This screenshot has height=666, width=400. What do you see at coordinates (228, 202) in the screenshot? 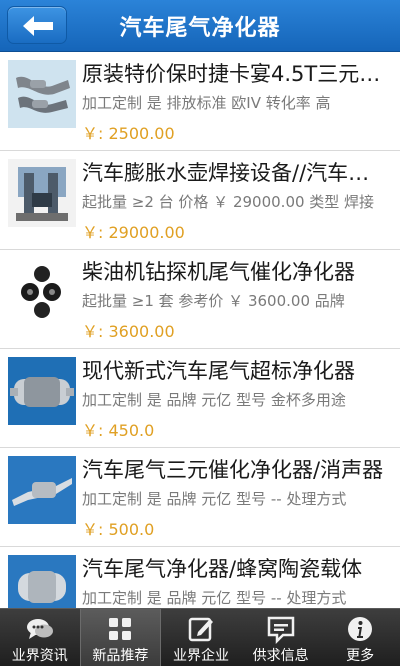
I see `product-description: 起批量 ≥2 台 价格 ￥ 29000.00 类型 焊接` at bounding box center [228, 202].